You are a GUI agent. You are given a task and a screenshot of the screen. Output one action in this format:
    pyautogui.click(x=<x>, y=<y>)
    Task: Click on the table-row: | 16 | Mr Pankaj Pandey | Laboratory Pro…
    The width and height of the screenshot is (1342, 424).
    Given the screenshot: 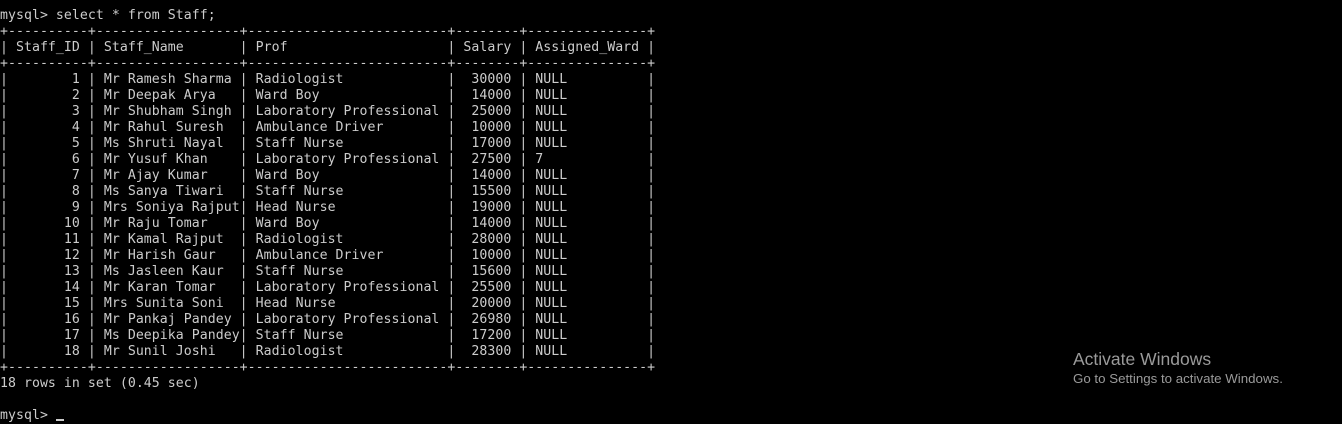 What is the action you would take?
    pyautogui.click(x=328, y=319)
    